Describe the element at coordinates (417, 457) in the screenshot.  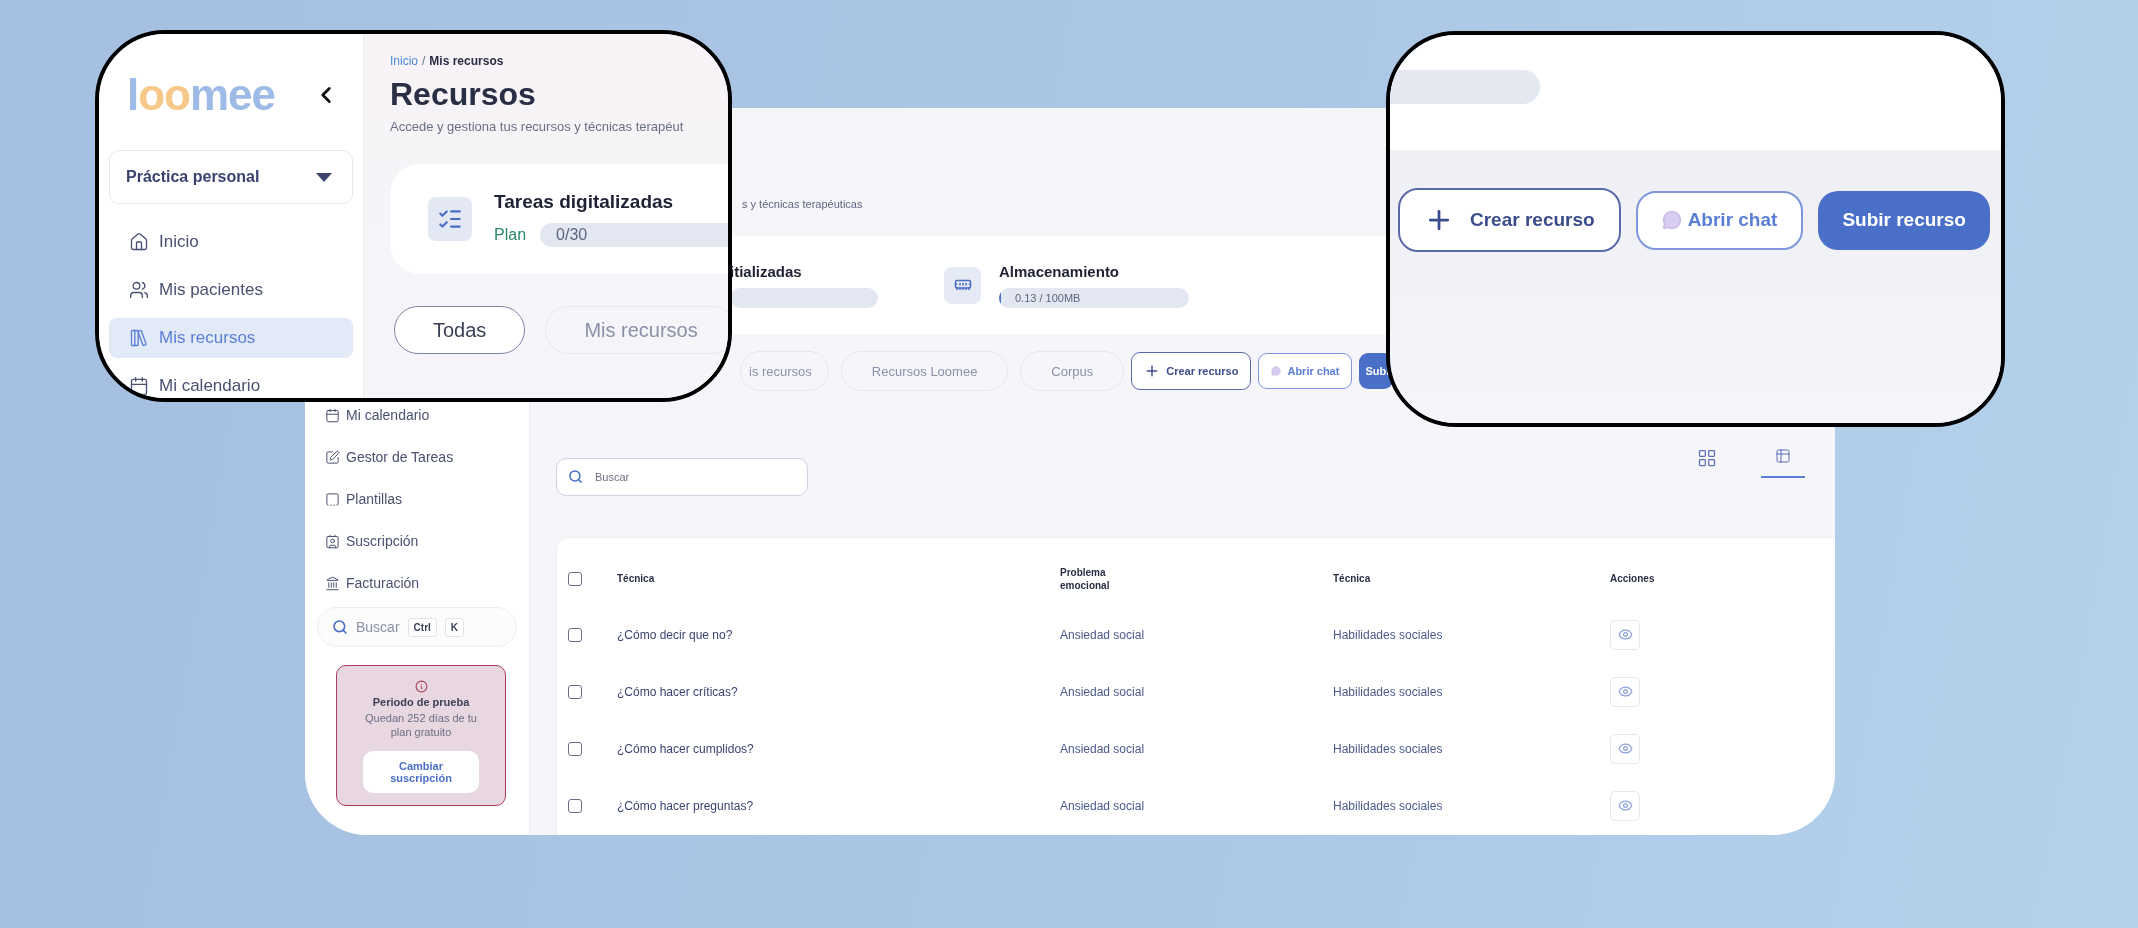
I see `nav-item: Gestor de Tareas` at that location.